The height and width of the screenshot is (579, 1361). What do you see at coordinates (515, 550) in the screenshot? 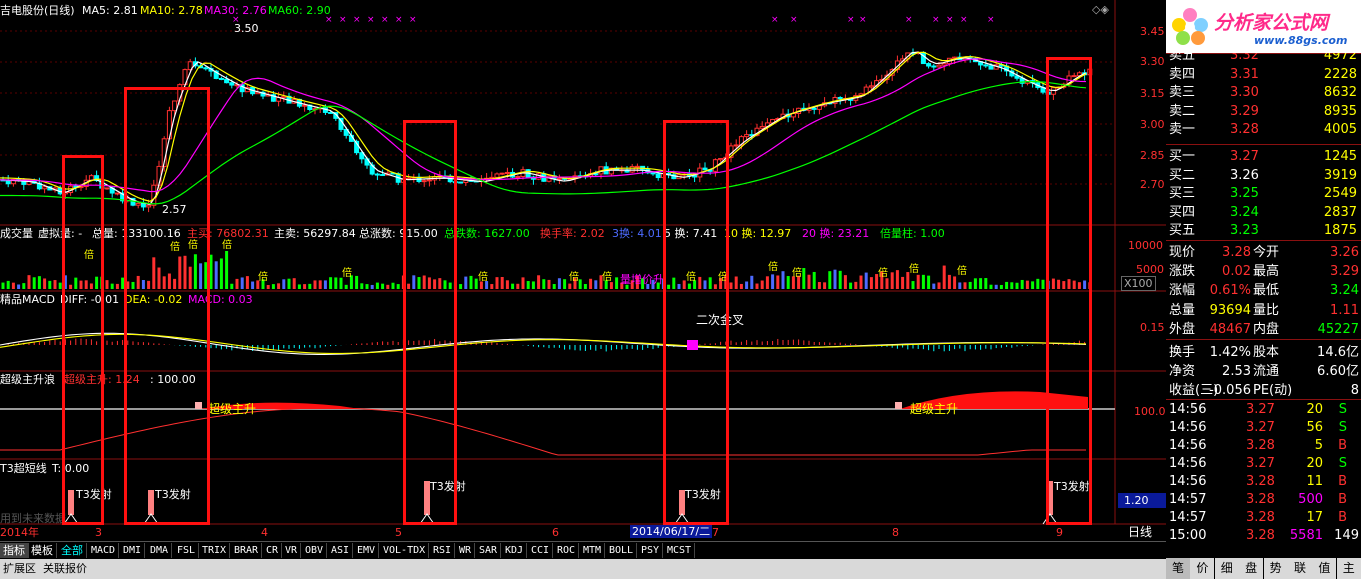
I see `tab-kdj: KDJ` at bounding box center [515, 550].